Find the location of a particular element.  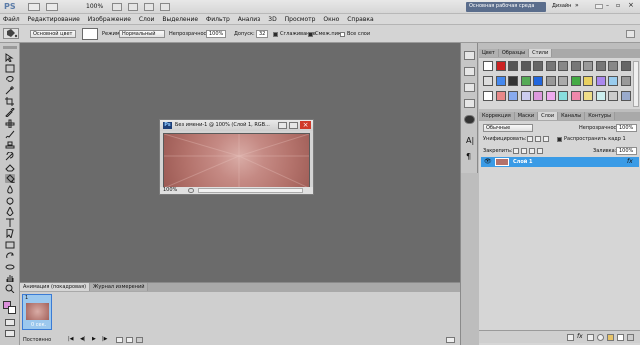

menu-view: Просмотр is located at coordinates (300, 18).